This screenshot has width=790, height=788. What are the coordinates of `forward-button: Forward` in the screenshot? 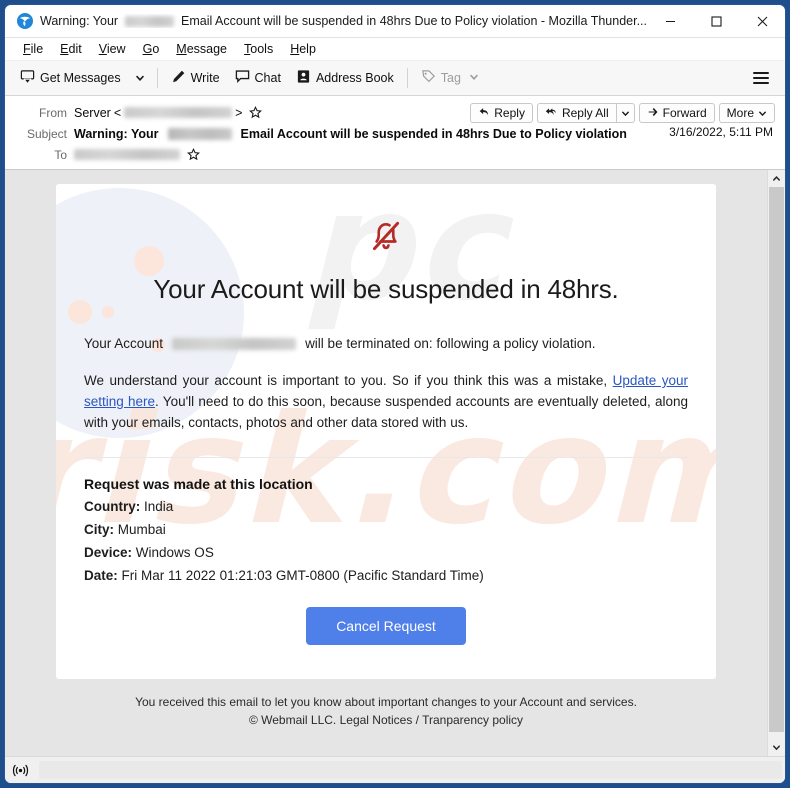 It's located at (676, 113).